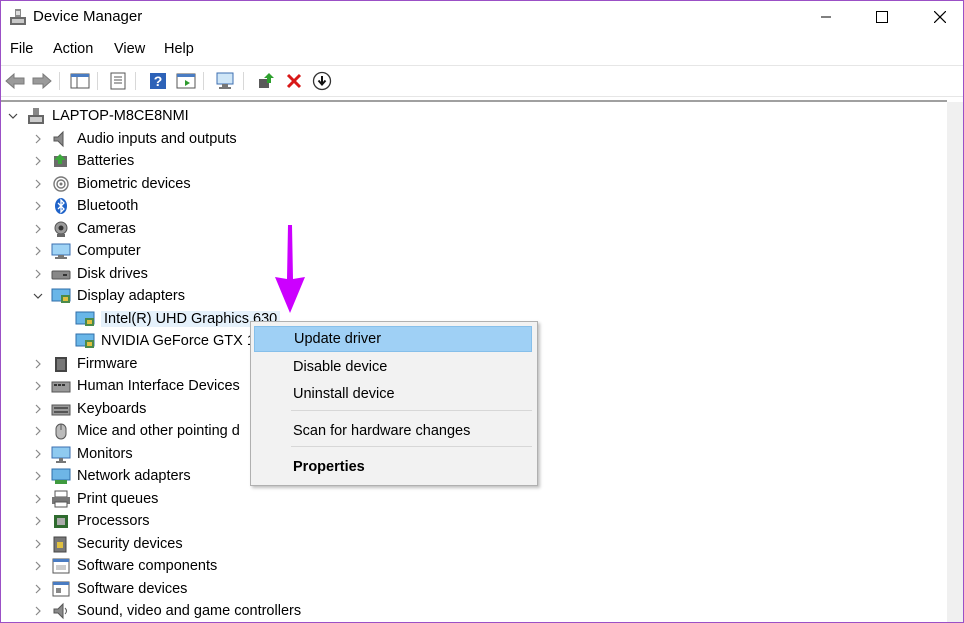  I want to click on update-driver-label: Update driver, so click(338, 339).